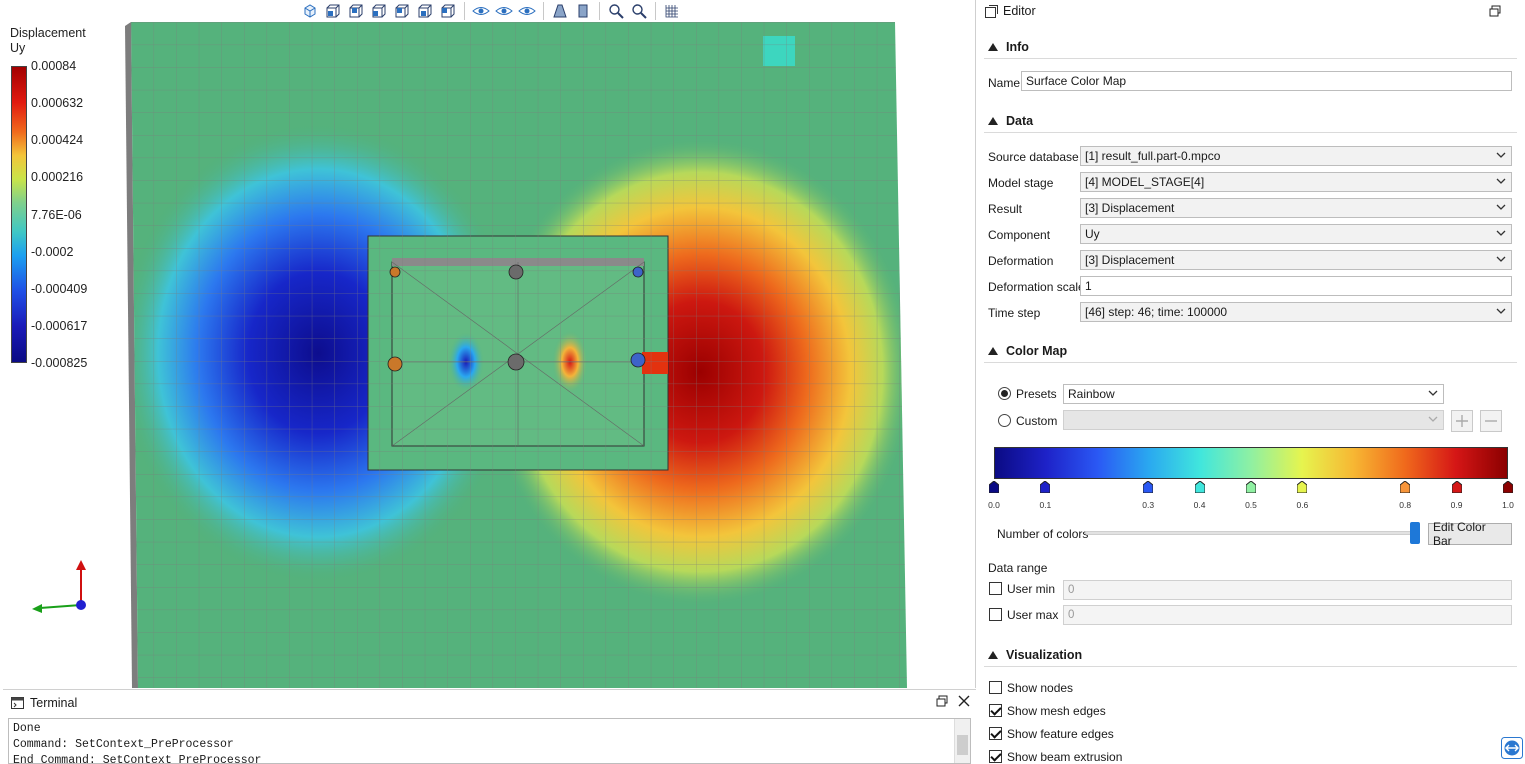 This screenshot has height=764, width=1525. Describe the element at coordinates (333, 11) in the screenshot. I see `view-front-icon` at that location.